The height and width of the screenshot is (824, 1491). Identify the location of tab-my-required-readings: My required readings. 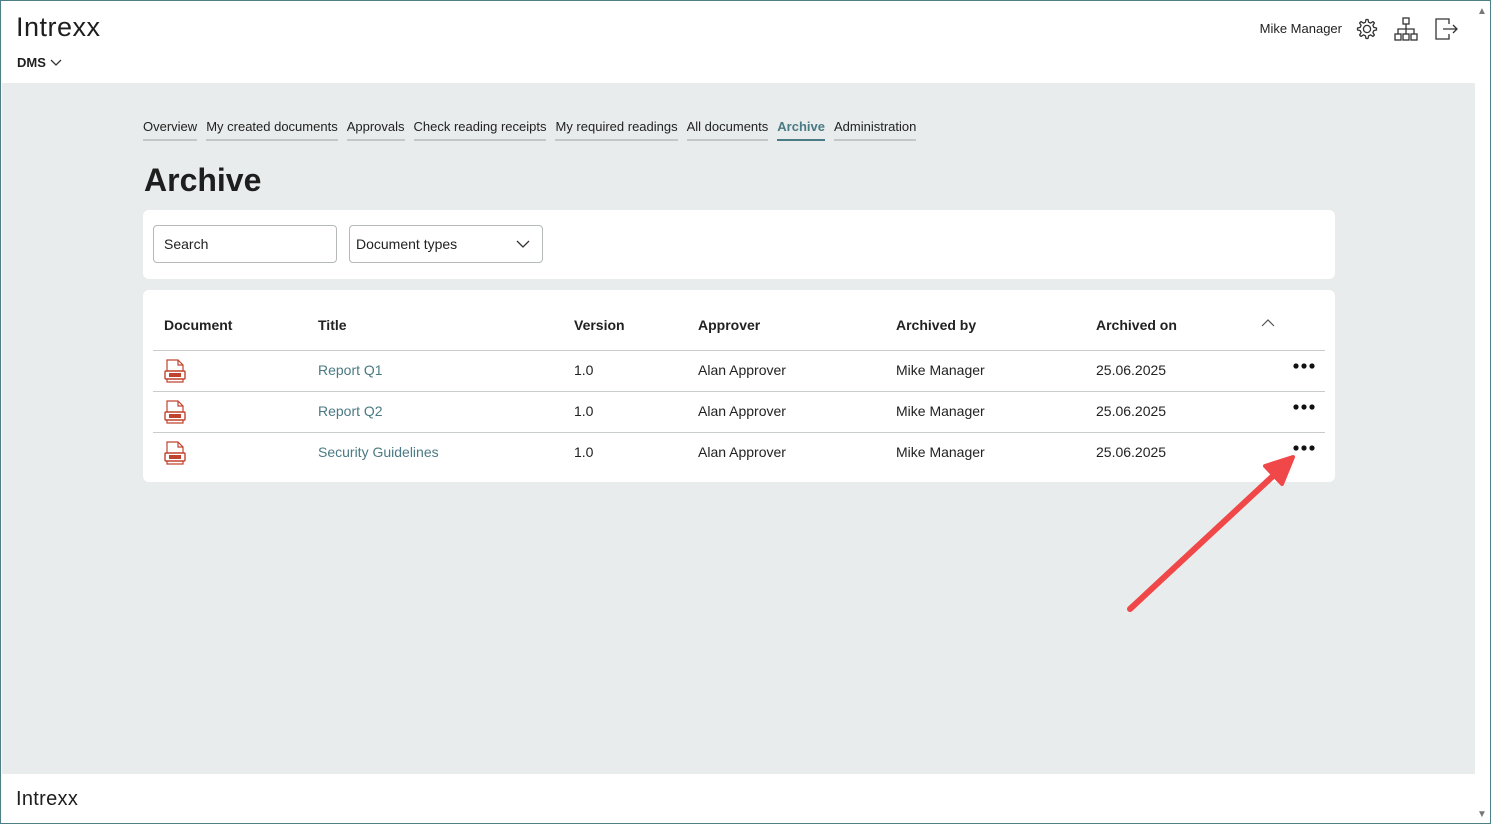
(616, 130).